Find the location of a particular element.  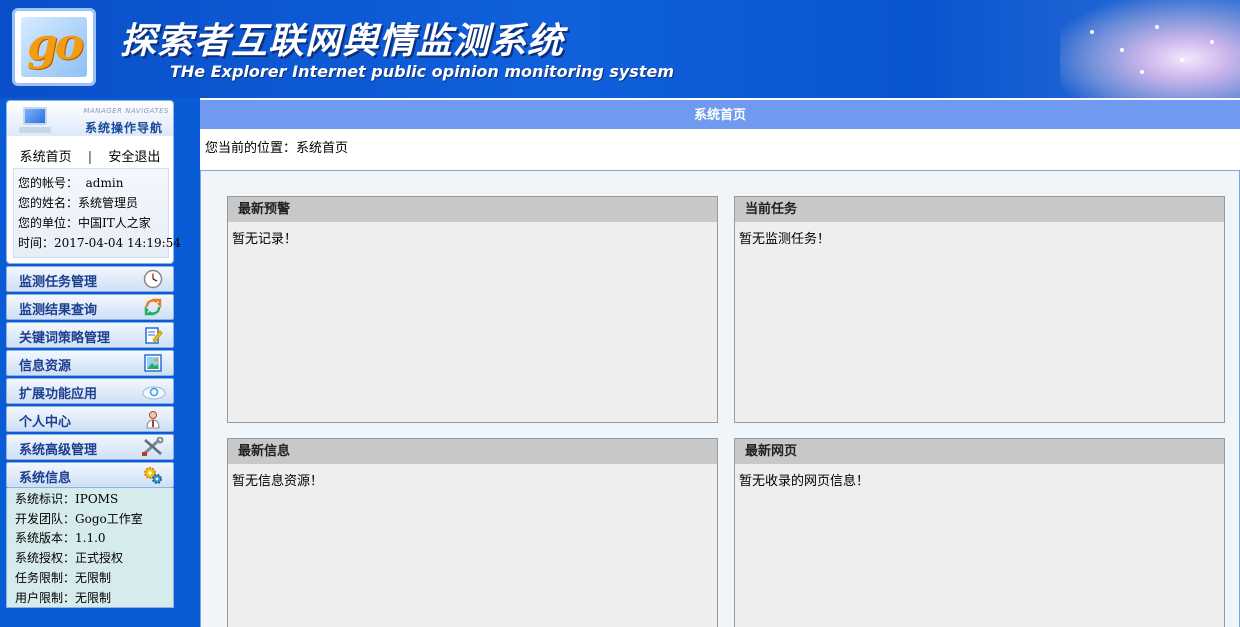

sysinfo-row: 任务限制：无限制 is located at coordinates (63, 577).